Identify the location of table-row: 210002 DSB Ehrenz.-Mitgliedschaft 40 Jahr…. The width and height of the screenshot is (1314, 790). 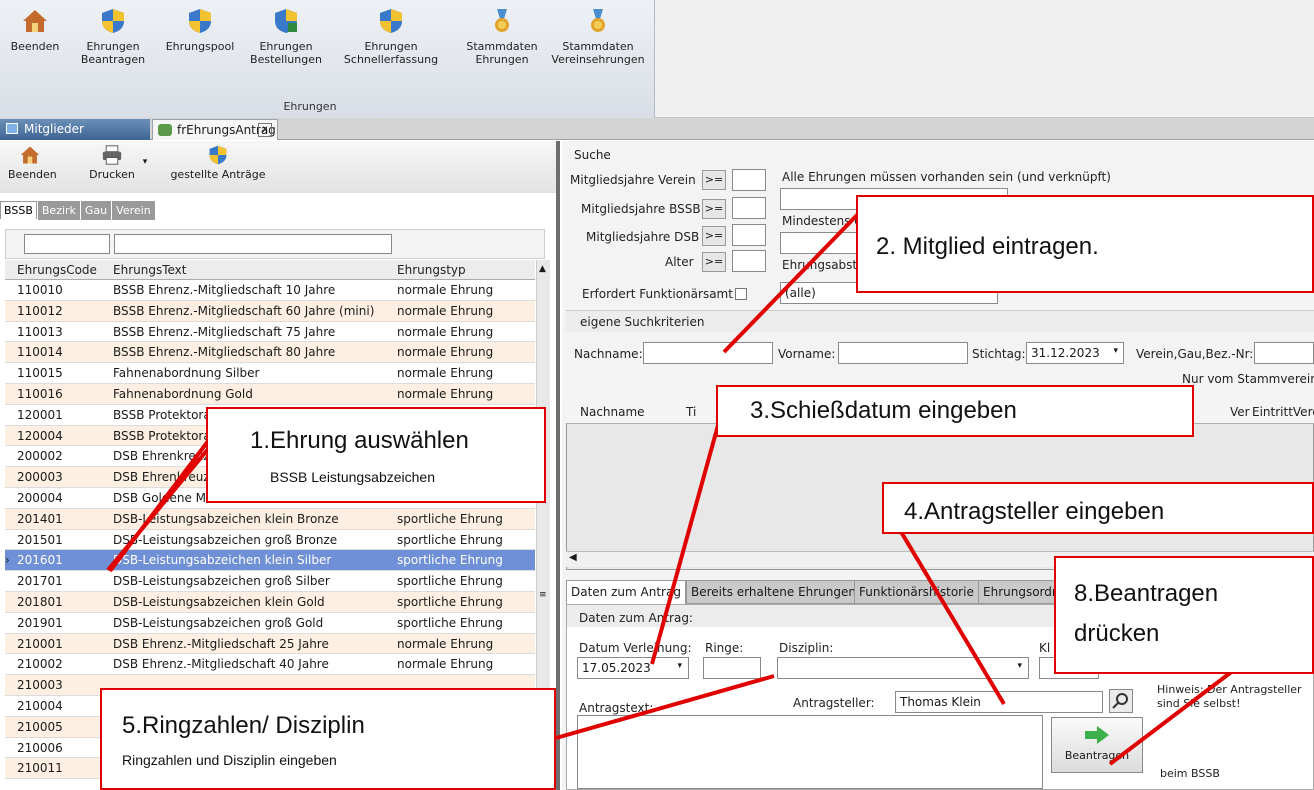
(270, 665).